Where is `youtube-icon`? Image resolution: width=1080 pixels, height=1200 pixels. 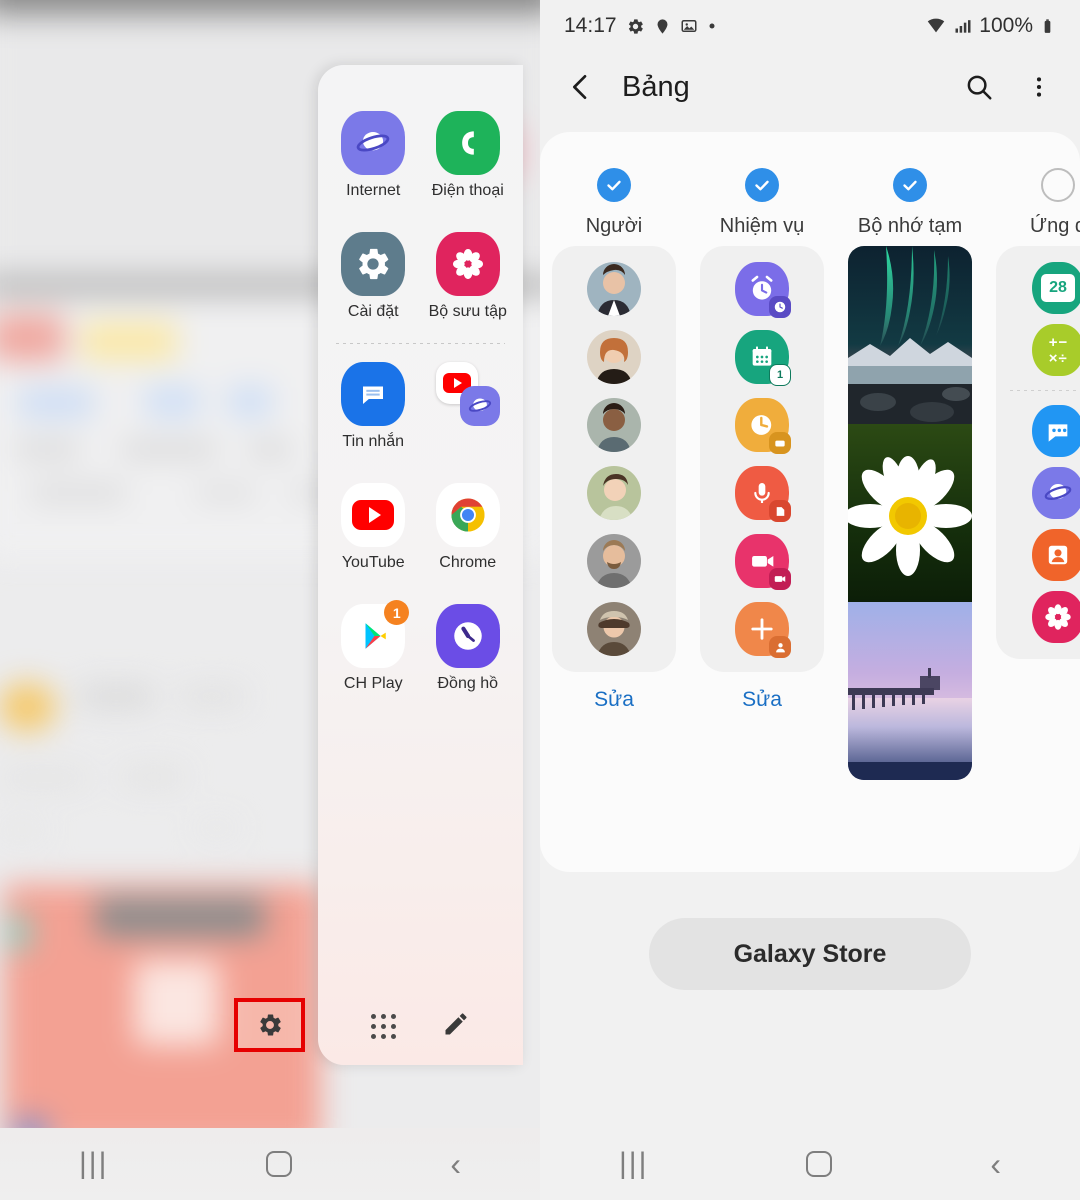 youtube-icon is located at coordinates (373, 515).